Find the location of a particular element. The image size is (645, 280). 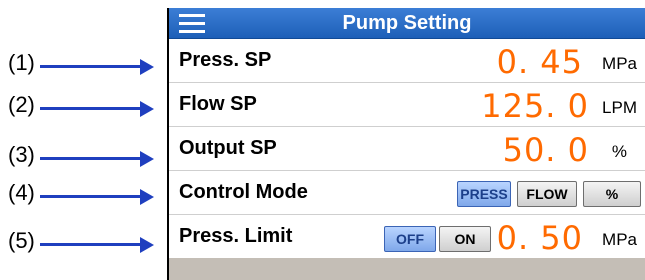

flow-sp-value: 125. 0 is located at coordinates (535, 106).